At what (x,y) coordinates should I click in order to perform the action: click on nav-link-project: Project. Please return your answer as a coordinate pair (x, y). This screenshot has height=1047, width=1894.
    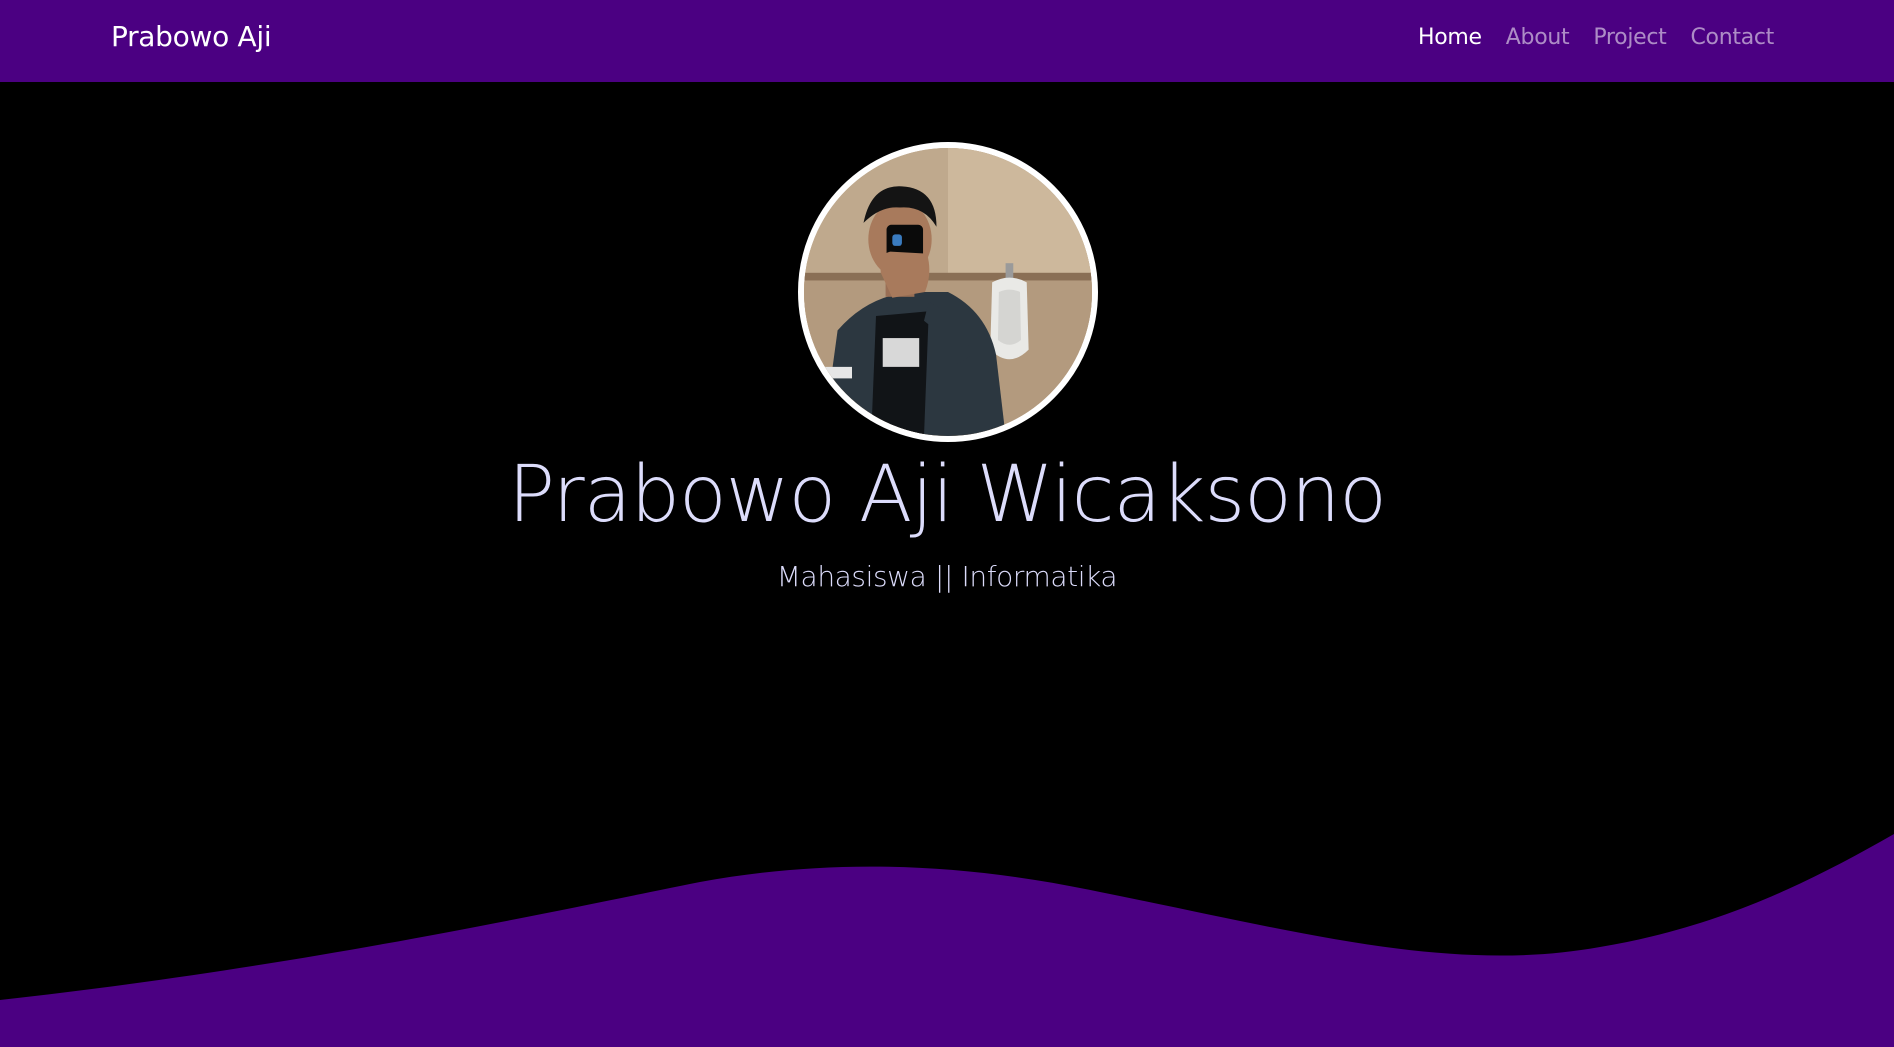
    Looking at the image, I should click on (1629, 37).